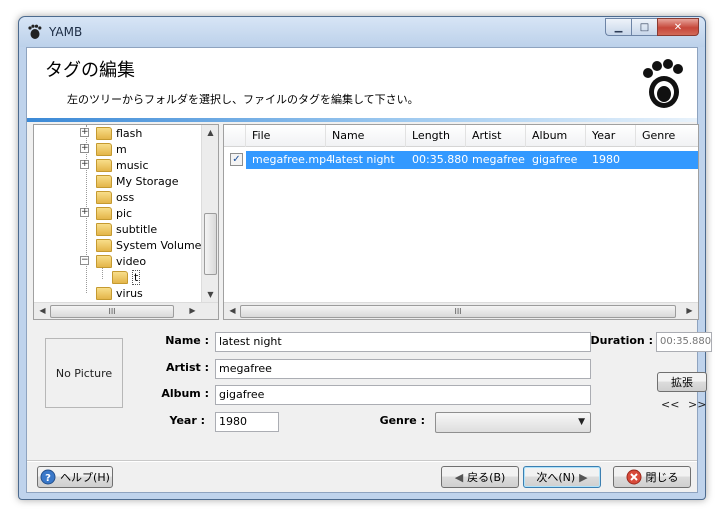 This screenshot has height=522, width=726. What do you see at coordinates (187, 340) in the screenshot?
I see `name-label: Name :` at bounding box center [187, 340].